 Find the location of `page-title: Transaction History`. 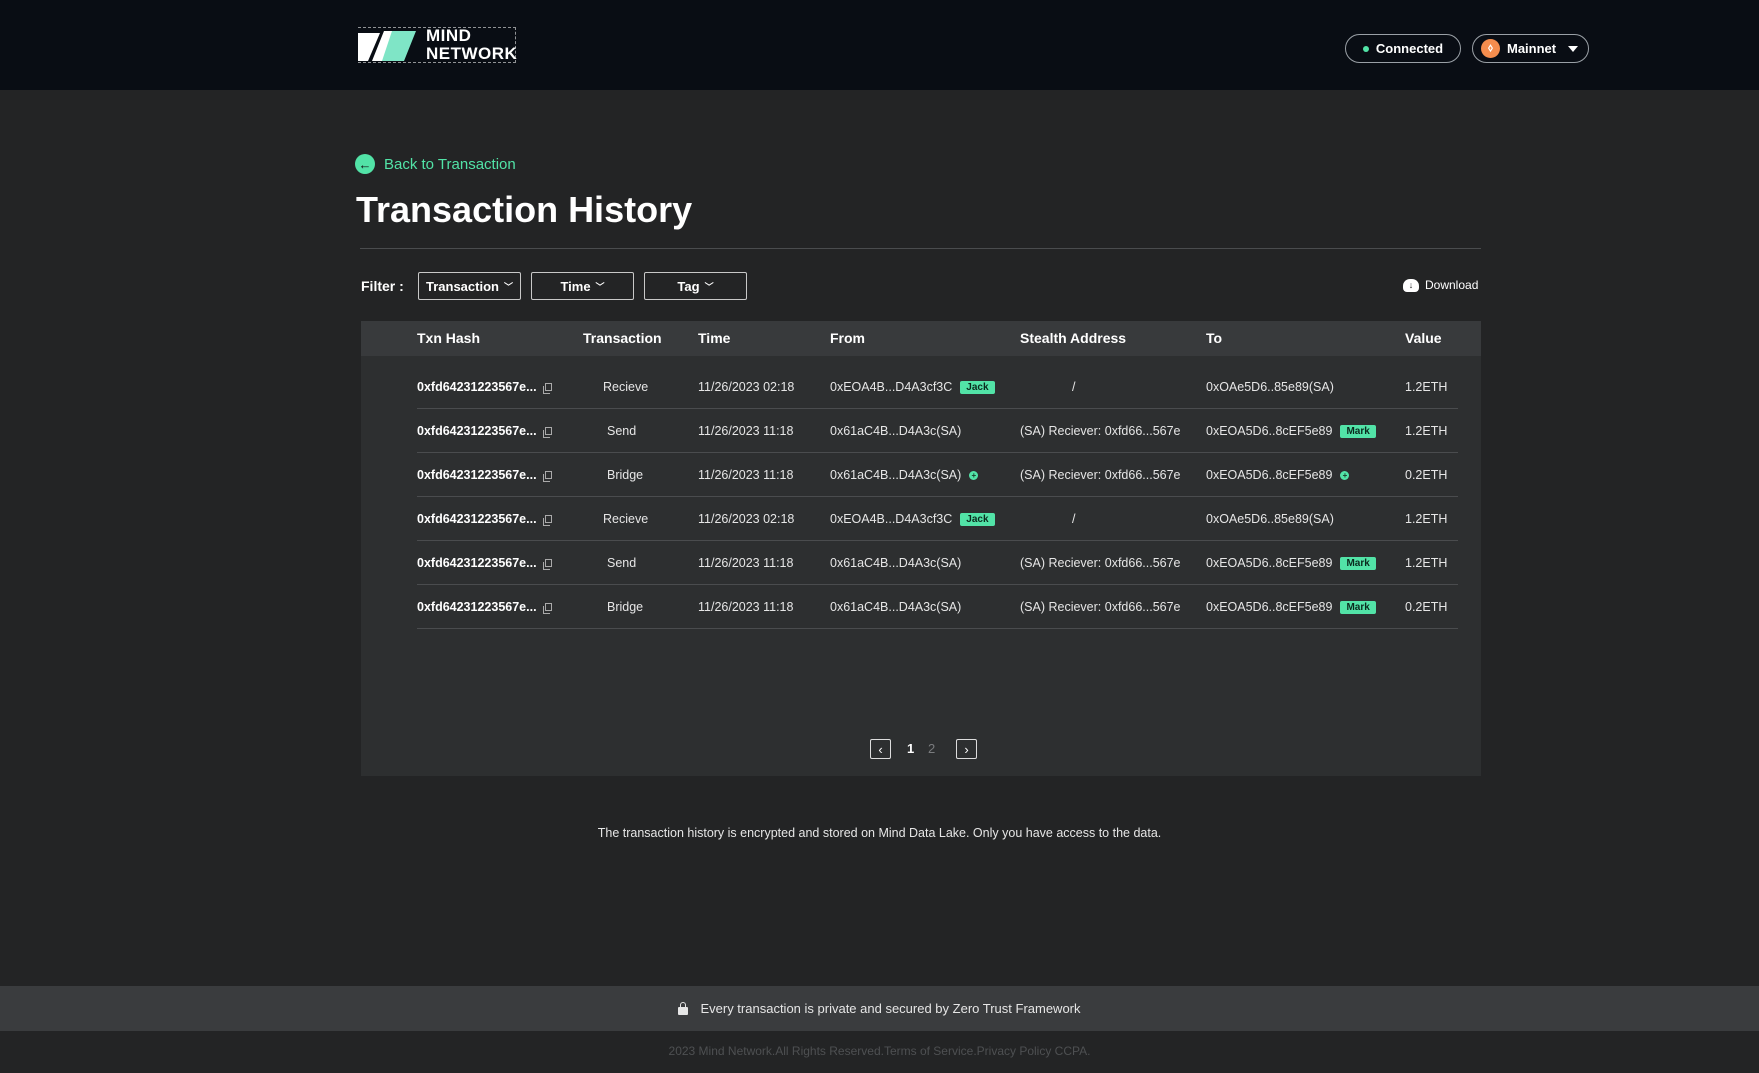

page-title: Transaction History is located at coordinates (524, 209).